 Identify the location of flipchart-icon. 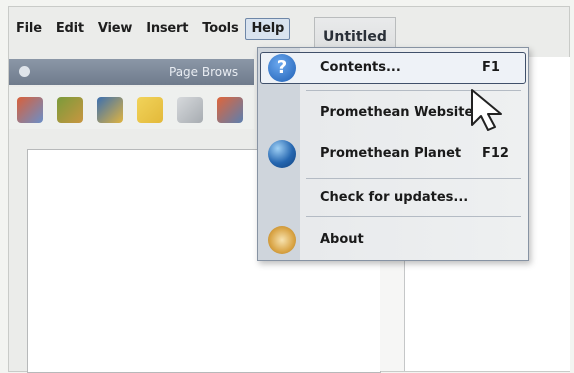
(70, 110).